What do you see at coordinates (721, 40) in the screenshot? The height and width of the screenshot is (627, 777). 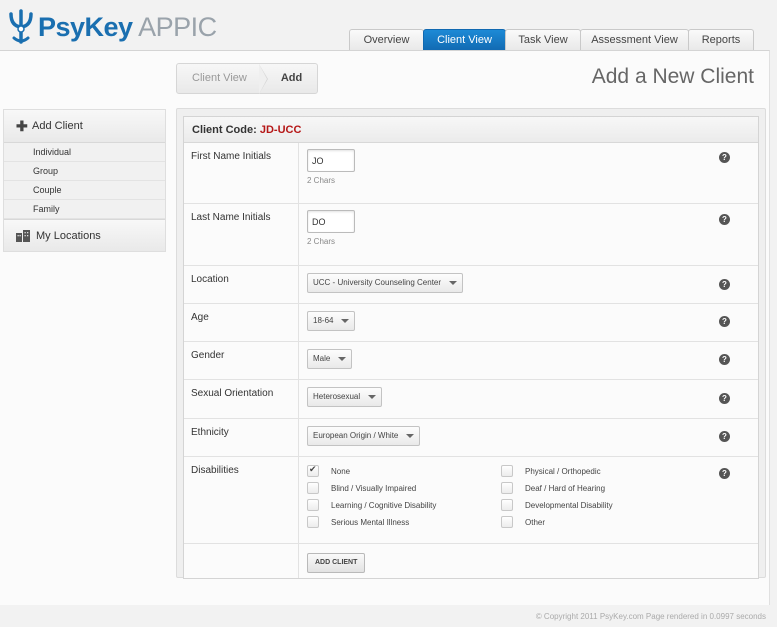 I see `tab-reports: Reports` at bounding box center [721, 40].